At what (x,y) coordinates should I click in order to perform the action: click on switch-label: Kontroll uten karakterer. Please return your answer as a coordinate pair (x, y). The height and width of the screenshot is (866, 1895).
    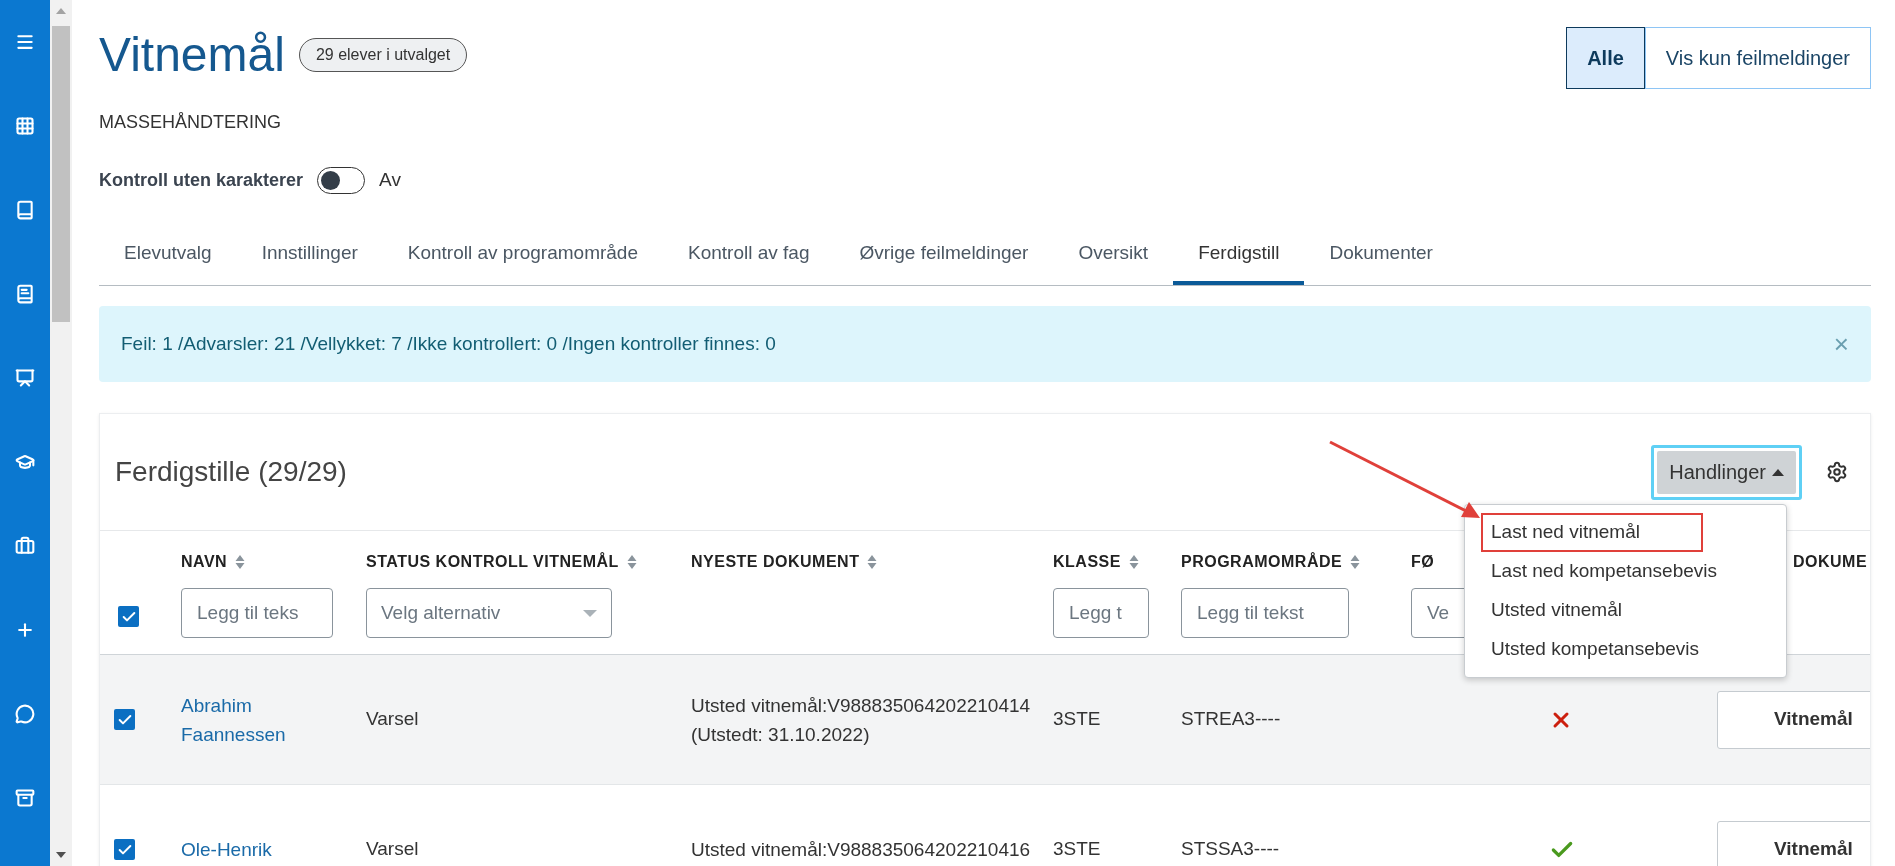
    Looking at the image, I should click on (201, 180).